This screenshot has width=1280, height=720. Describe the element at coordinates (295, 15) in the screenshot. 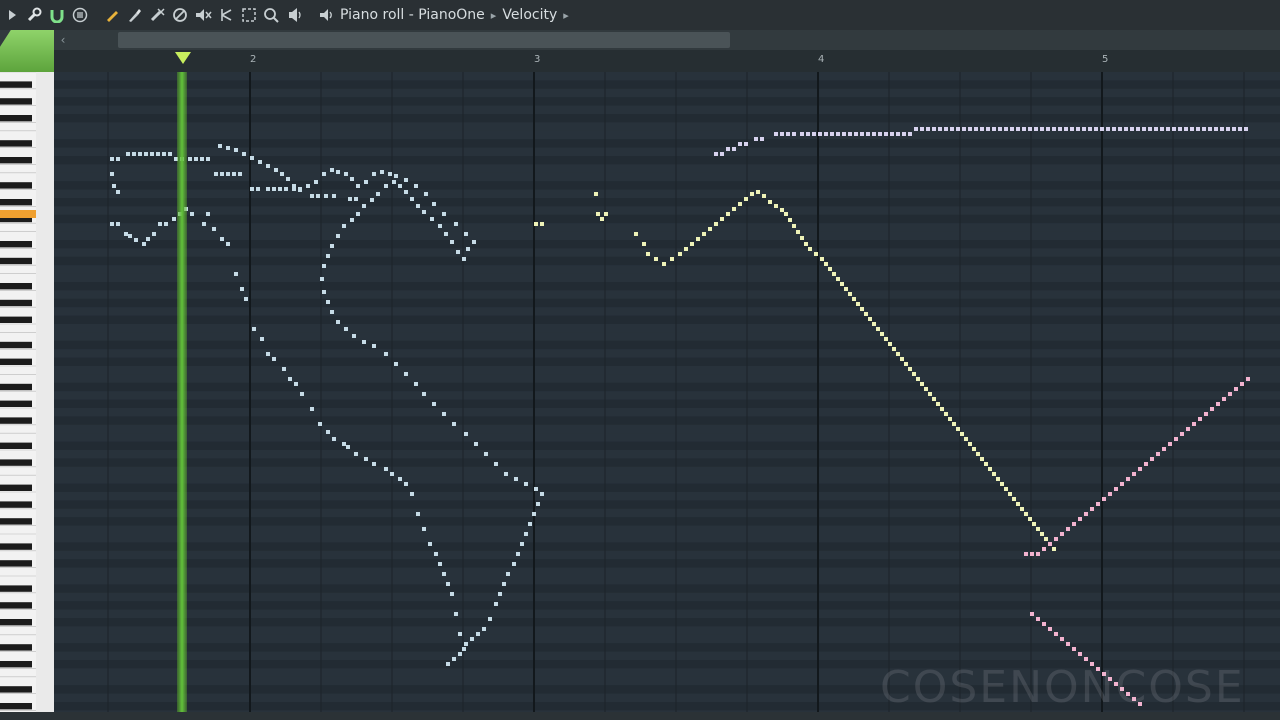

I see `playback-icon` at that location.